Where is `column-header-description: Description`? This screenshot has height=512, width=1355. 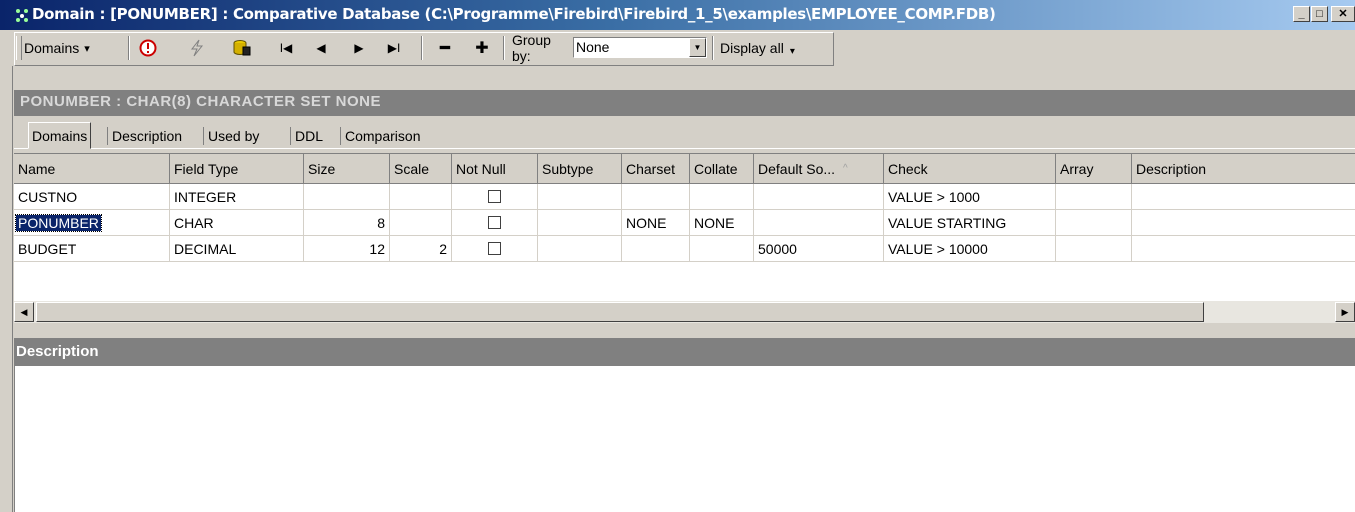 column-header-description: Description is located at coordinates (1243, 169).